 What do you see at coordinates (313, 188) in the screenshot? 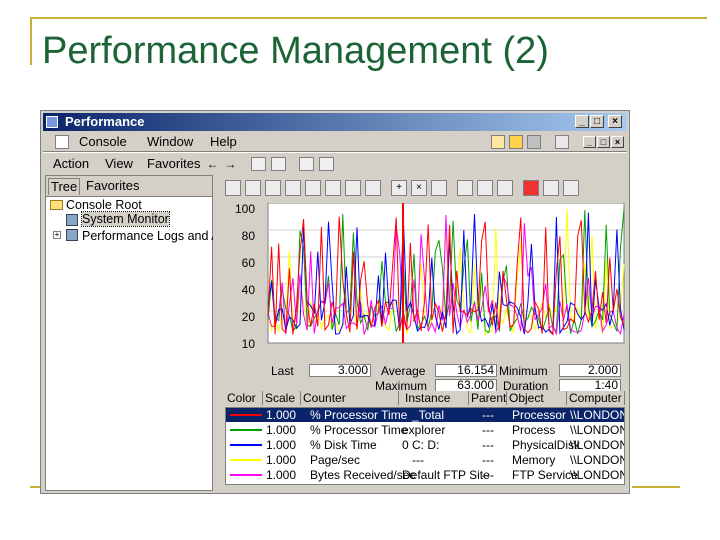
I see `view-graph-icon` at bounding box center [313, 188].